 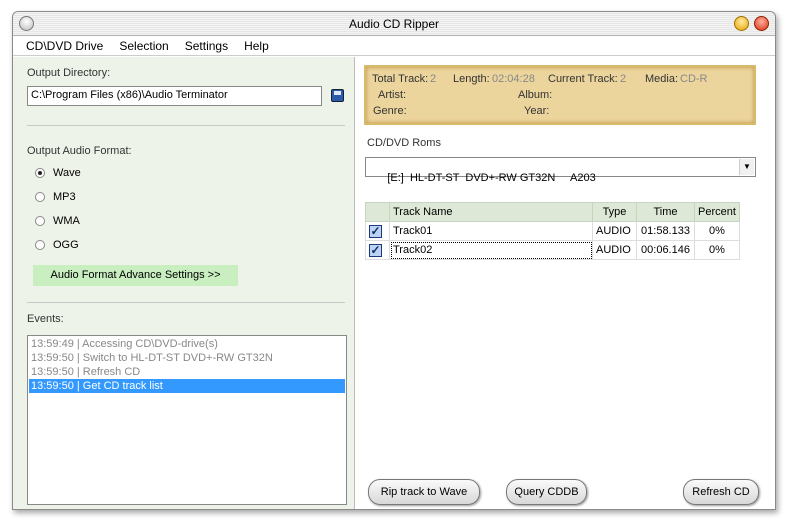 What do you see at coordinates (392, 95) in the screenshot?
I see `artist-label: Artist:` at bounding box center [392, 95].